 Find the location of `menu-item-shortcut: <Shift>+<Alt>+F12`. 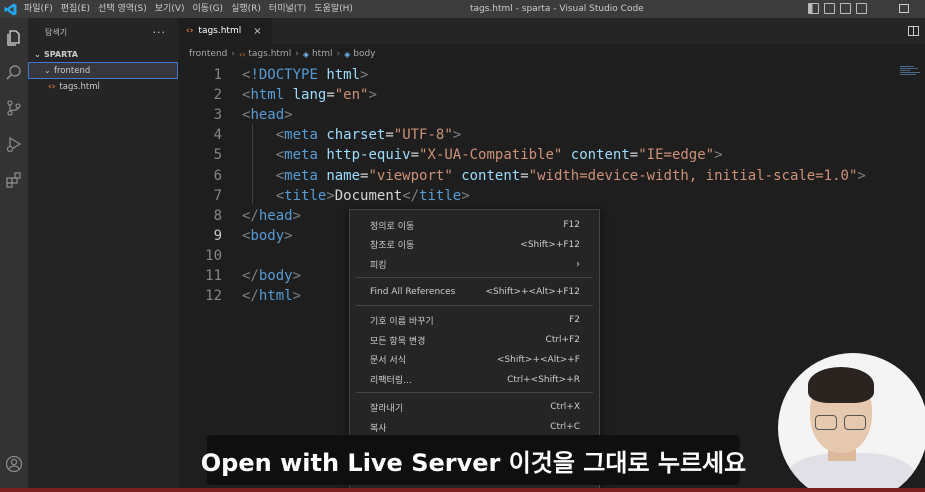

menu-item-shortcut: <Shift>+<Alt>+F12 is located at coordinates (532, 292).